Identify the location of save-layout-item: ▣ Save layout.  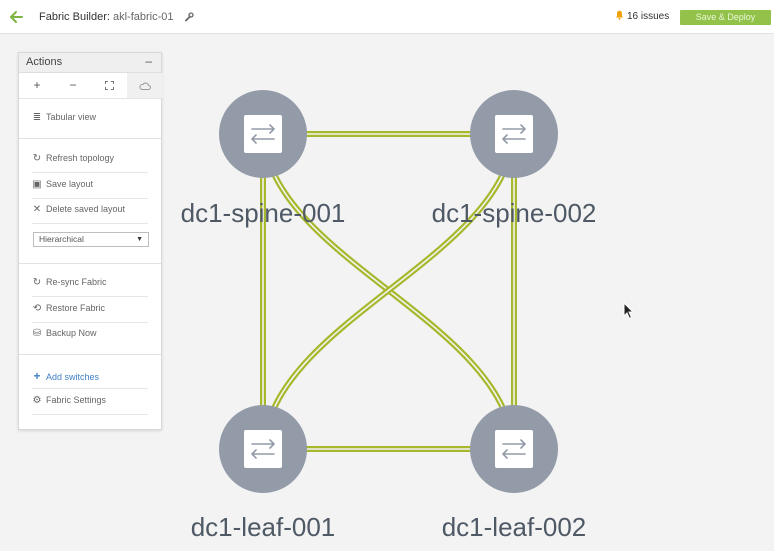
(90, 189).